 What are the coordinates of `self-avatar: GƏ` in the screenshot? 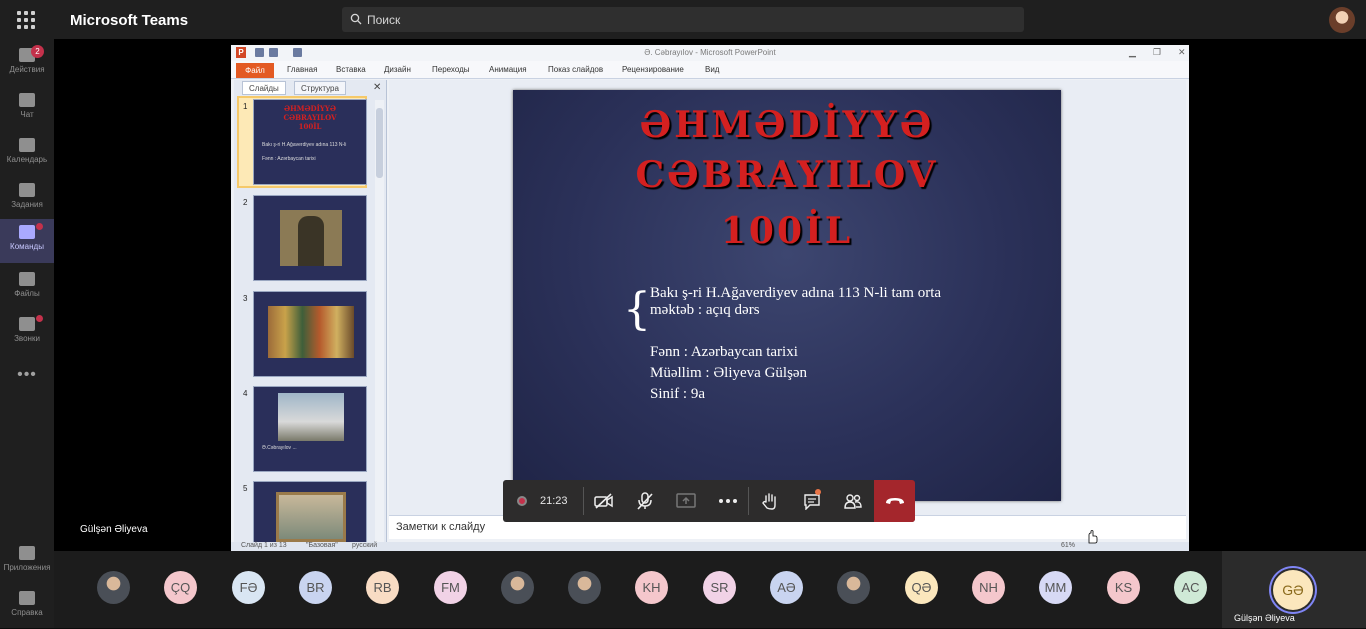 It's located at (1293, 590).